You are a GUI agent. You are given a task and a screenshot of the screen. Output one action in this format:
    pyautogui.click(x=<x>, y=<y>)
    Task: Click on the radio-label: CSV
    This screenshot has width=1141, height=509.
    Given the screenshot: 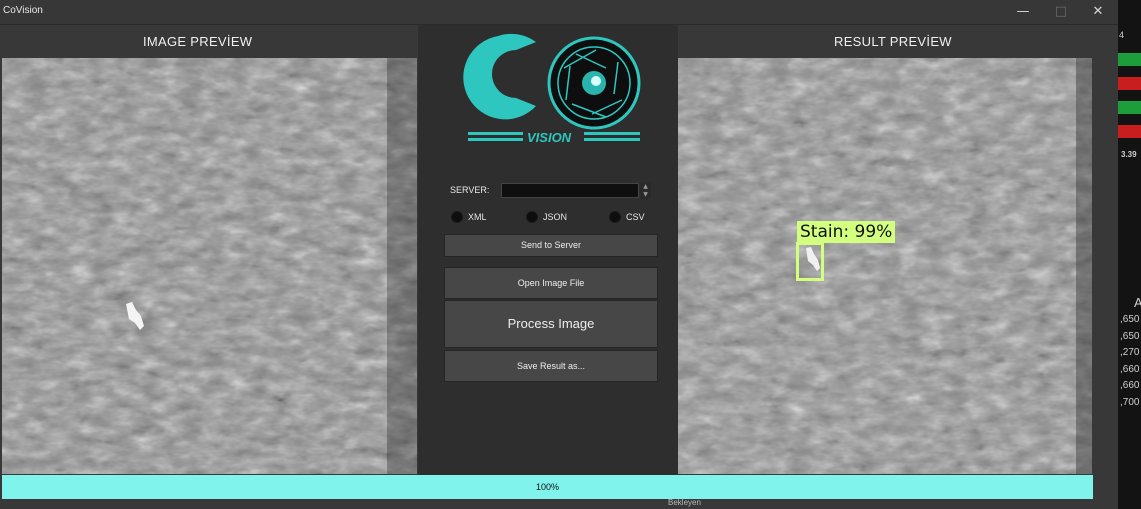 What is the action you would take?
    pyautogui.click(x=635, y=217)
    